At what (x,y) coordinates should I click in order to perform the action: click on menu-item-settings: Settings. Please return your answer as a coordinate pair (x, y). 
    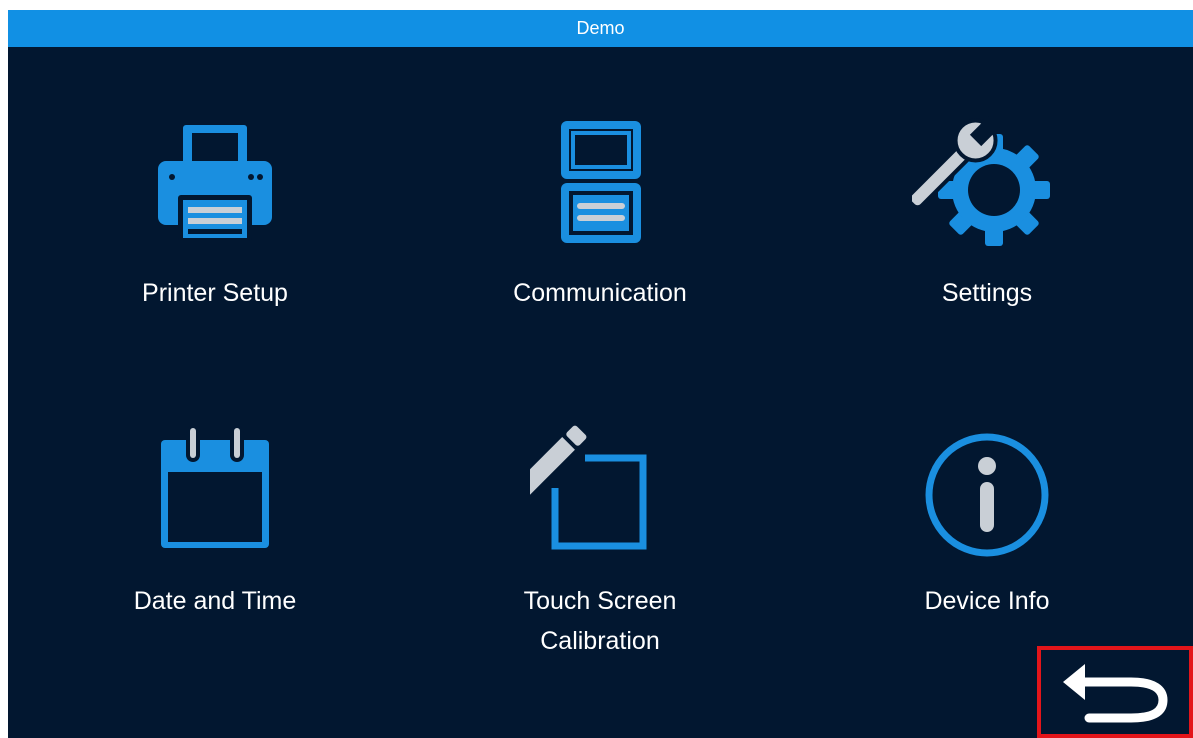
    Looking at the image, I should click on (987, 240).